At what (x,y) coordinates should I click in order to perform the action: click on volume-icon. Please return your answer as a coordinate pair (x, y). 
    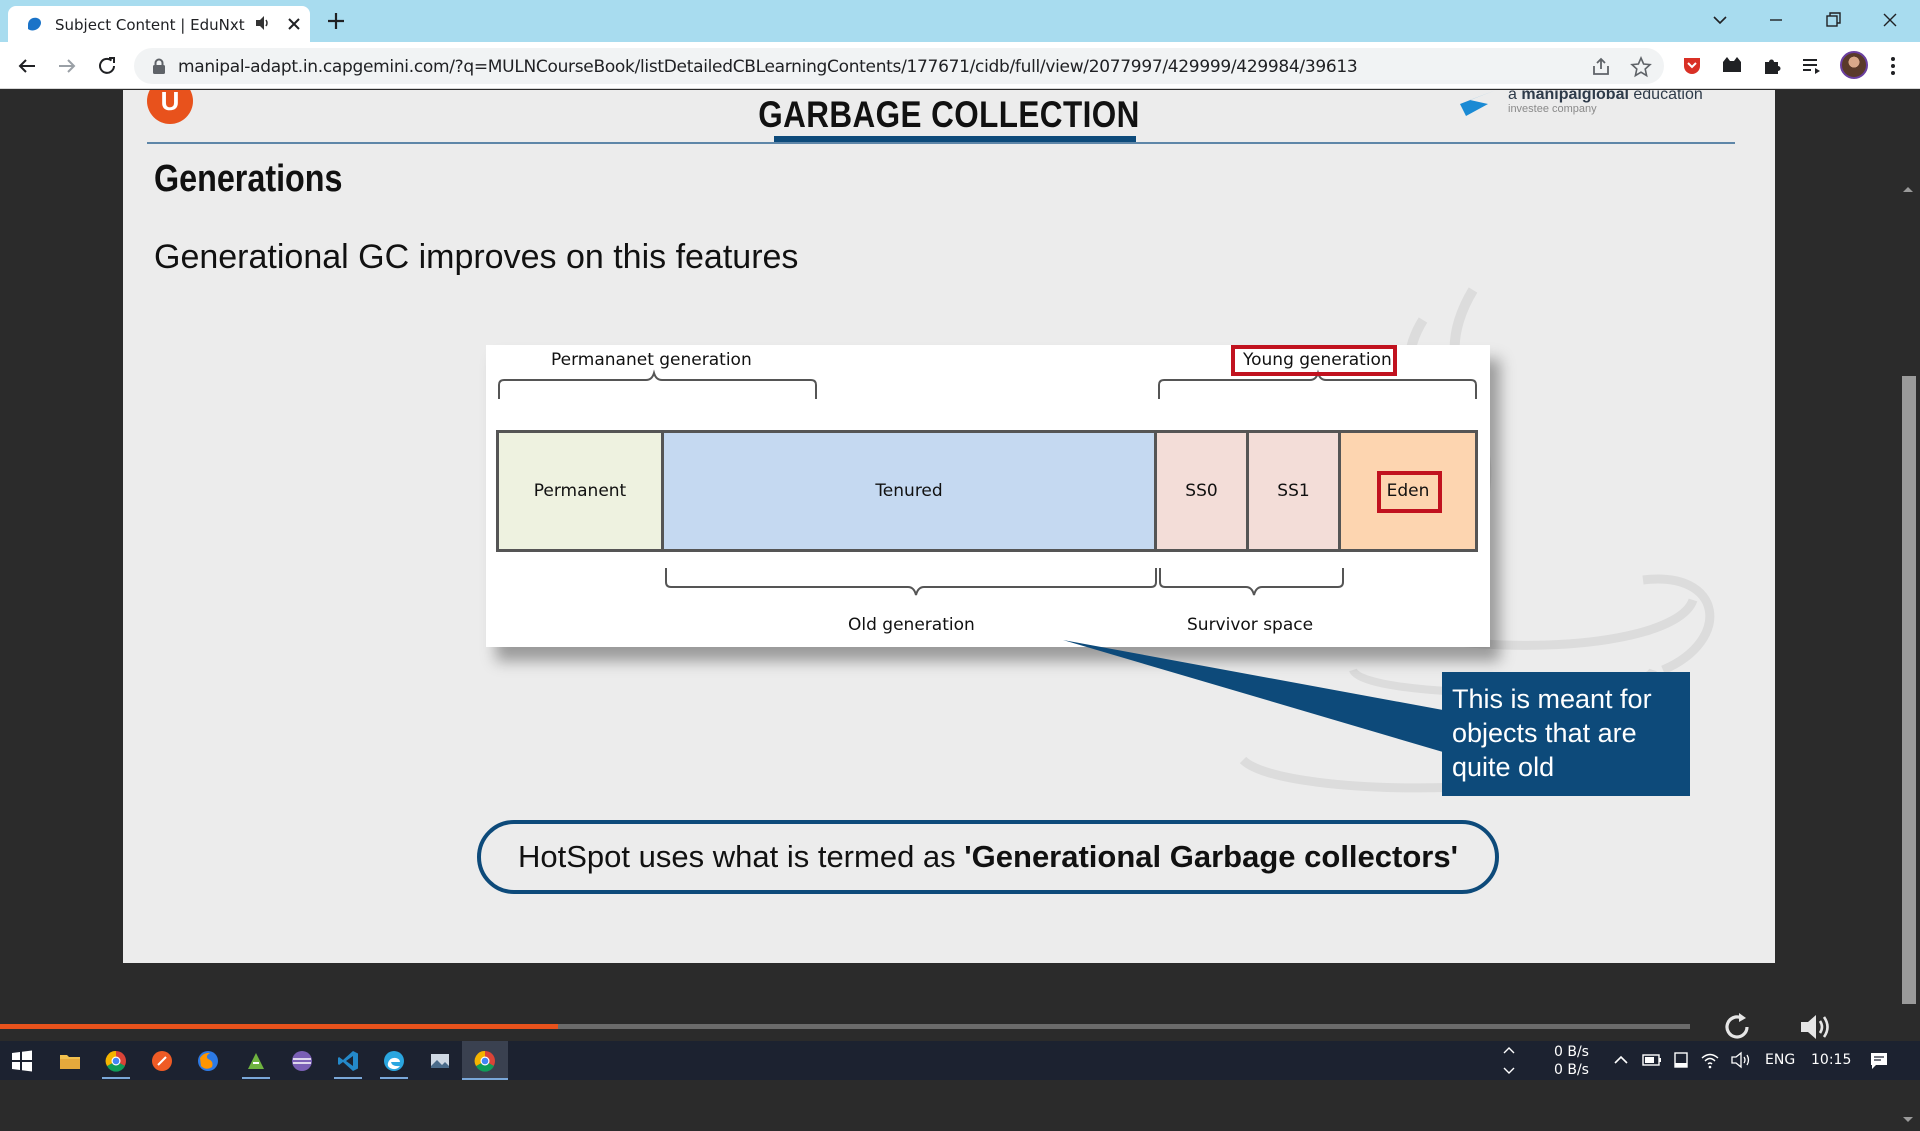
    Looking at the image, I should click on (1816, 1027).